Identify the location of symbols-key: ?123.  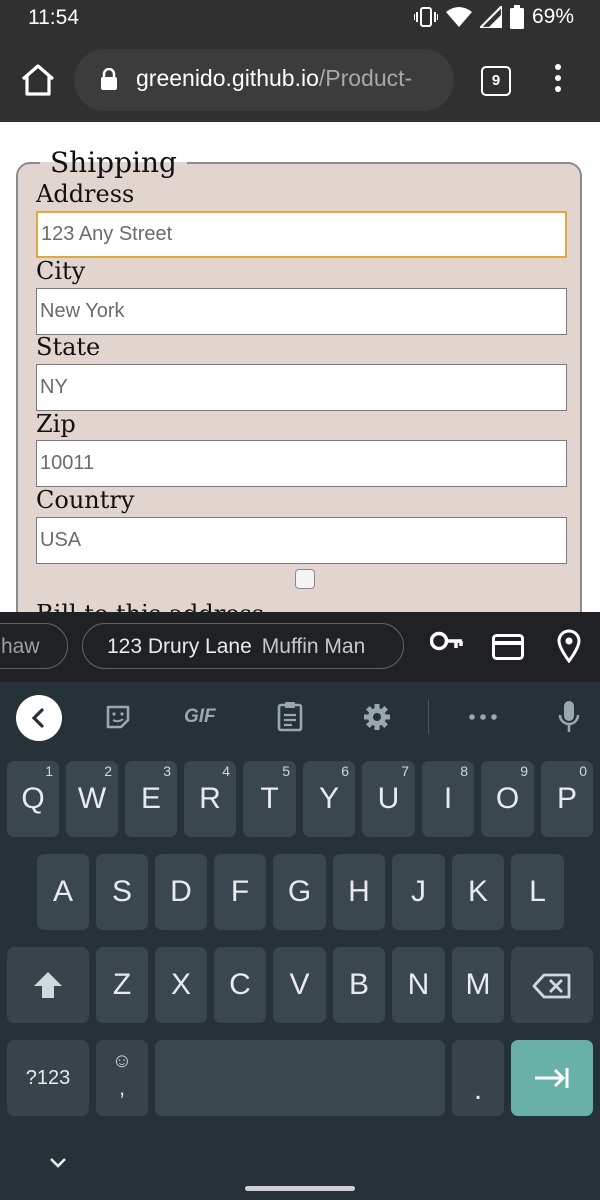
(48, 1078).